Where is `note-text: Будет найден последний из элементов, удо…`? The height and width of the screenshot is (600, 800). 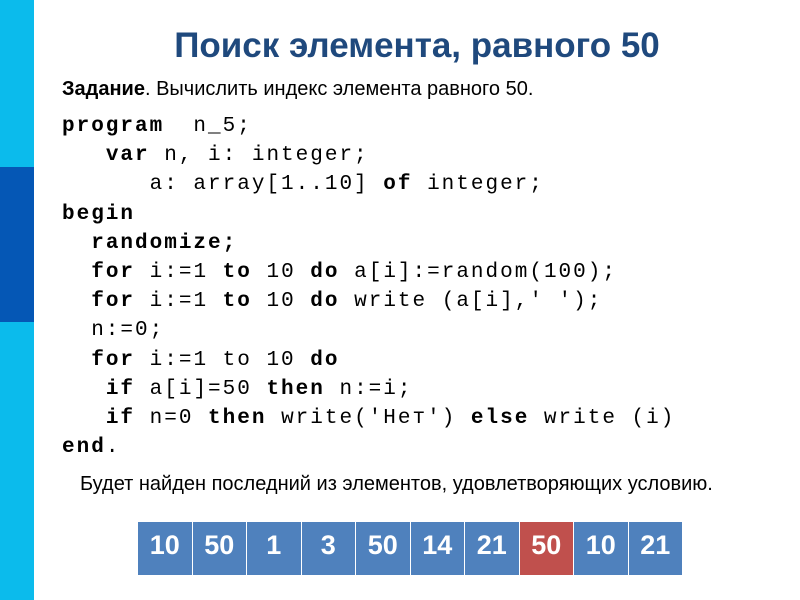
note-text: Будет найден последний из элементов, удо… is located at coordinates (396, 484).